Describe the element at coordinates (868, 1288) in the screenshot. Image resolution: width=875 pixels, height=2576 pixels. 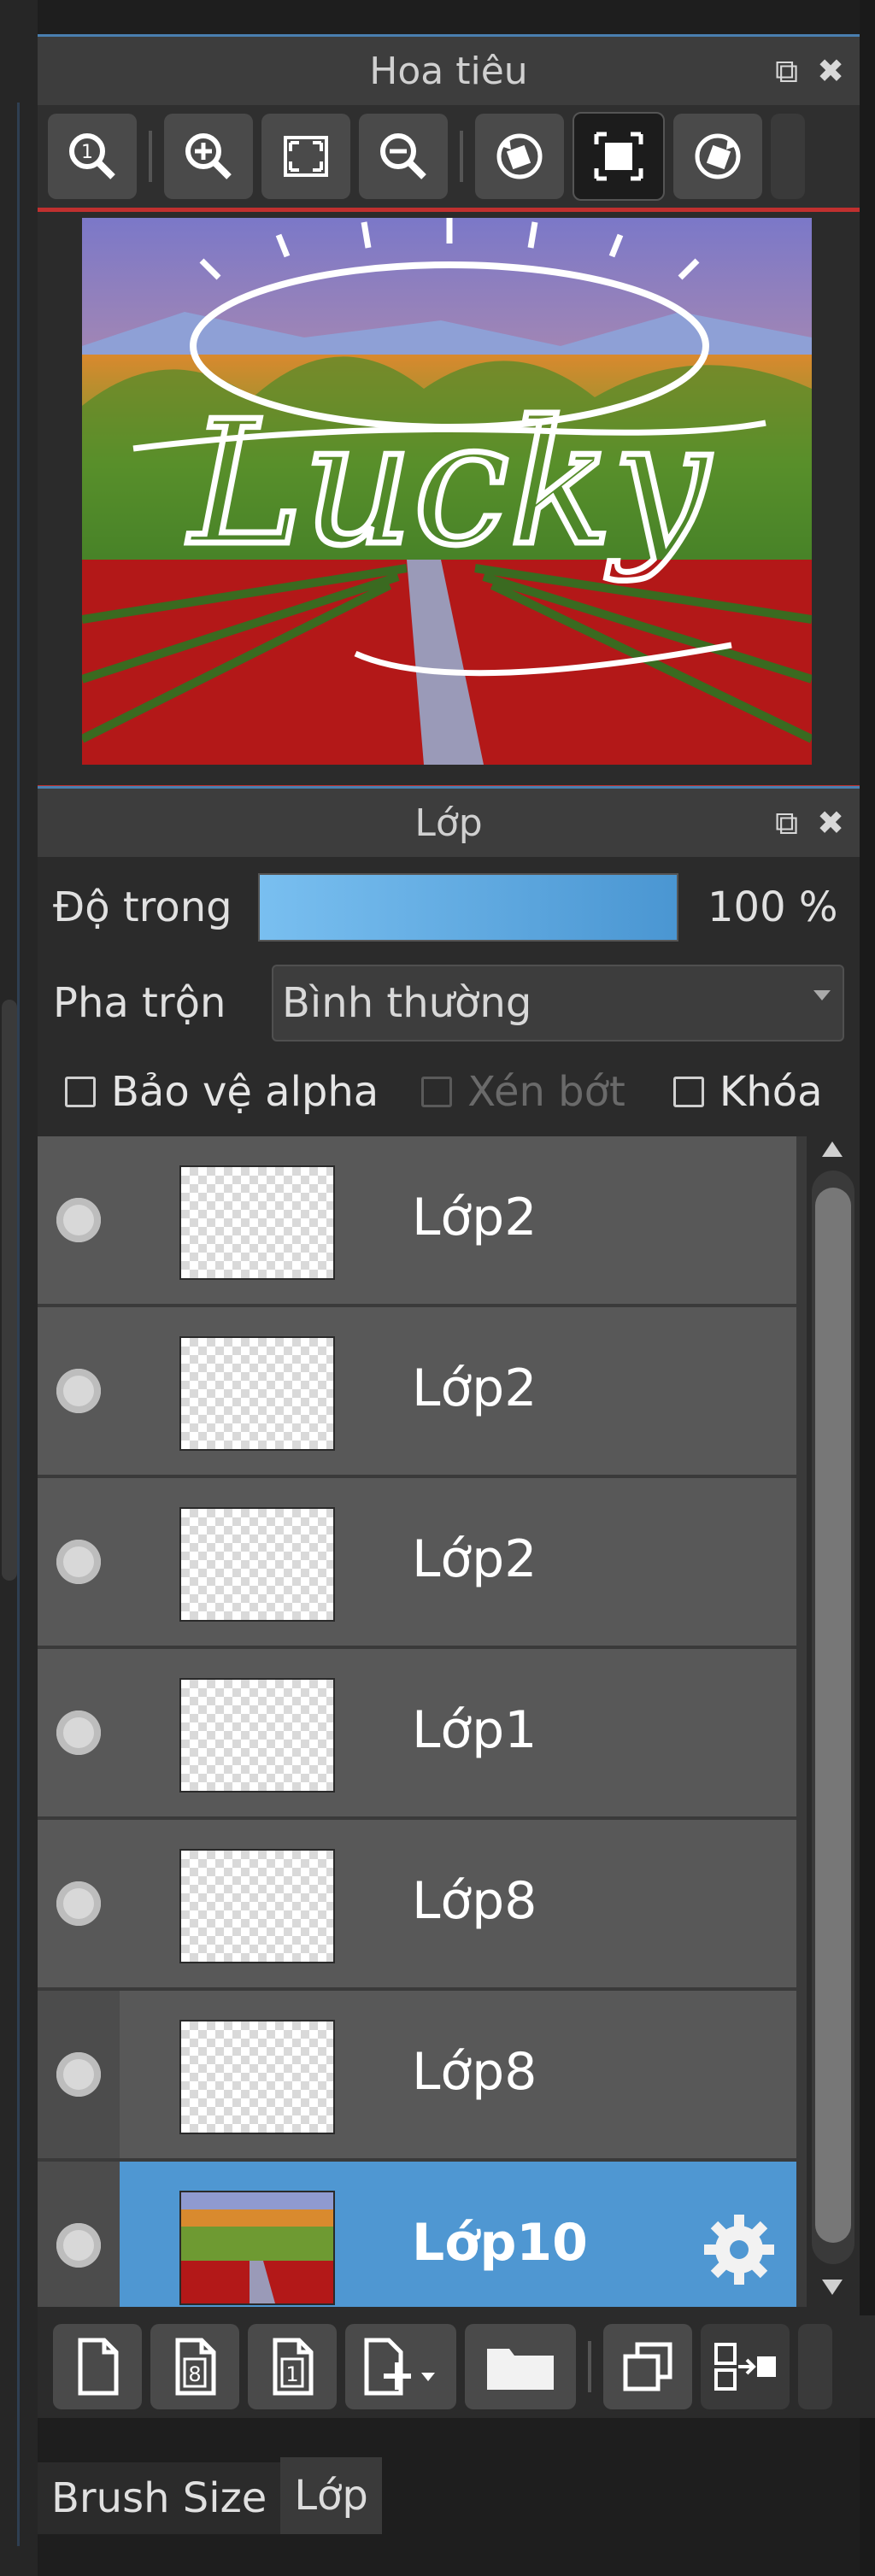
I see `right-edge` at that location.